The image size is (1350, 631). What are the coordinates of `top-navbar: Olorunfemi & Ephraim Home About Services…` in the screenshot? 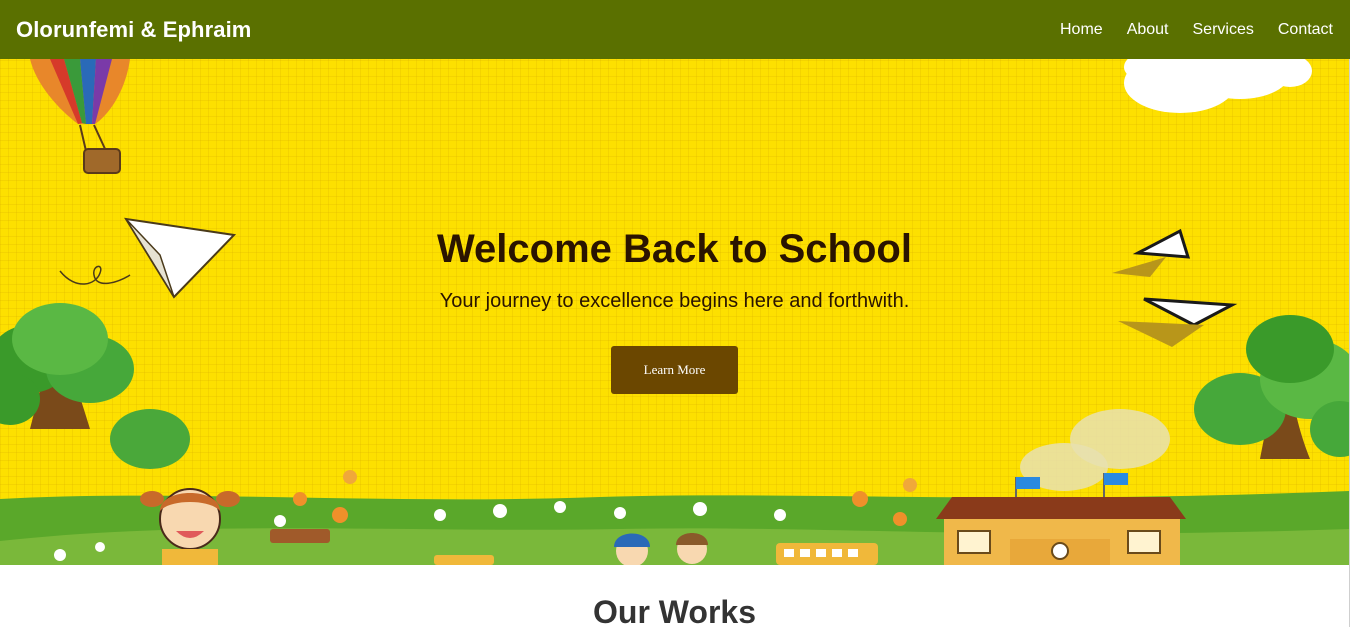 It's located at (675, 29).